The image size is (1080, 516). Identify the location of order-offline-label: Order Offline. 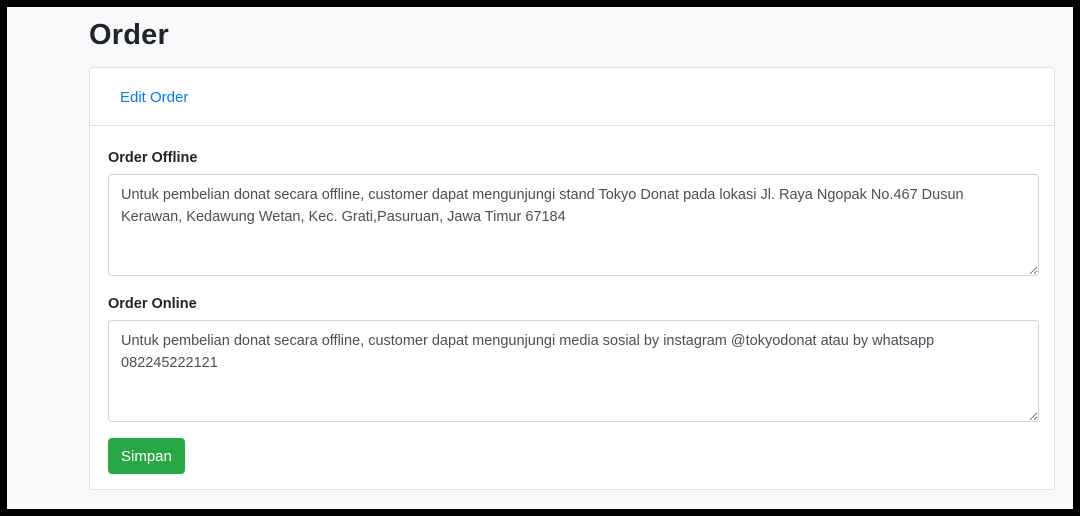
(153, 158).